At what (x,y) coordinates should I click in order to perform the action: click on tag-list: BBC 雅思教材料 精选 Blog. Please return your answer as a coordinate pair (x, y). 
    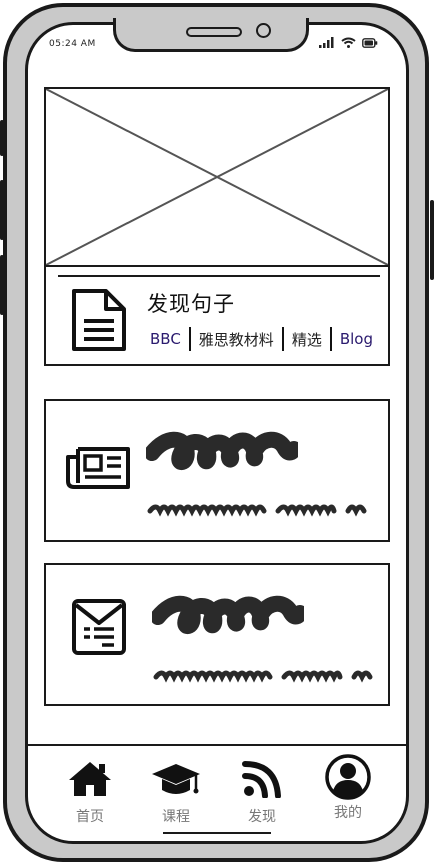
    Looking at the image, I should click on (261, 339).